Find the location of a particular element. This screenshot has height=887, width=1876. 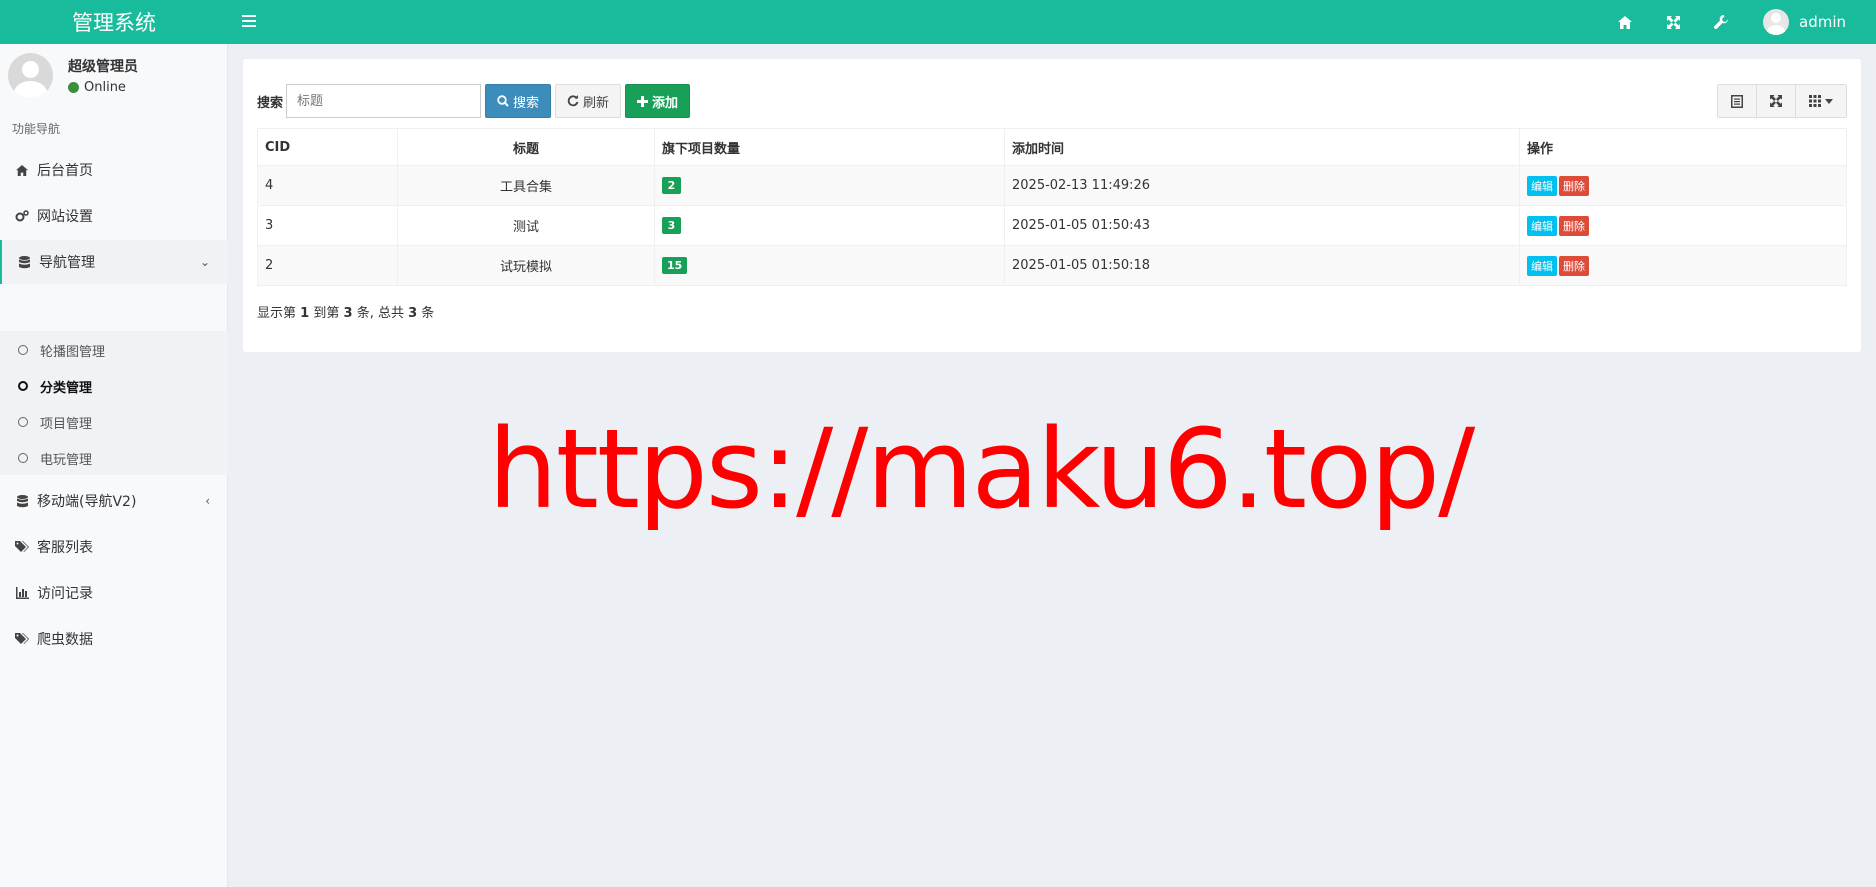

column-header-cid: CID is located at coordinates (327, 147).